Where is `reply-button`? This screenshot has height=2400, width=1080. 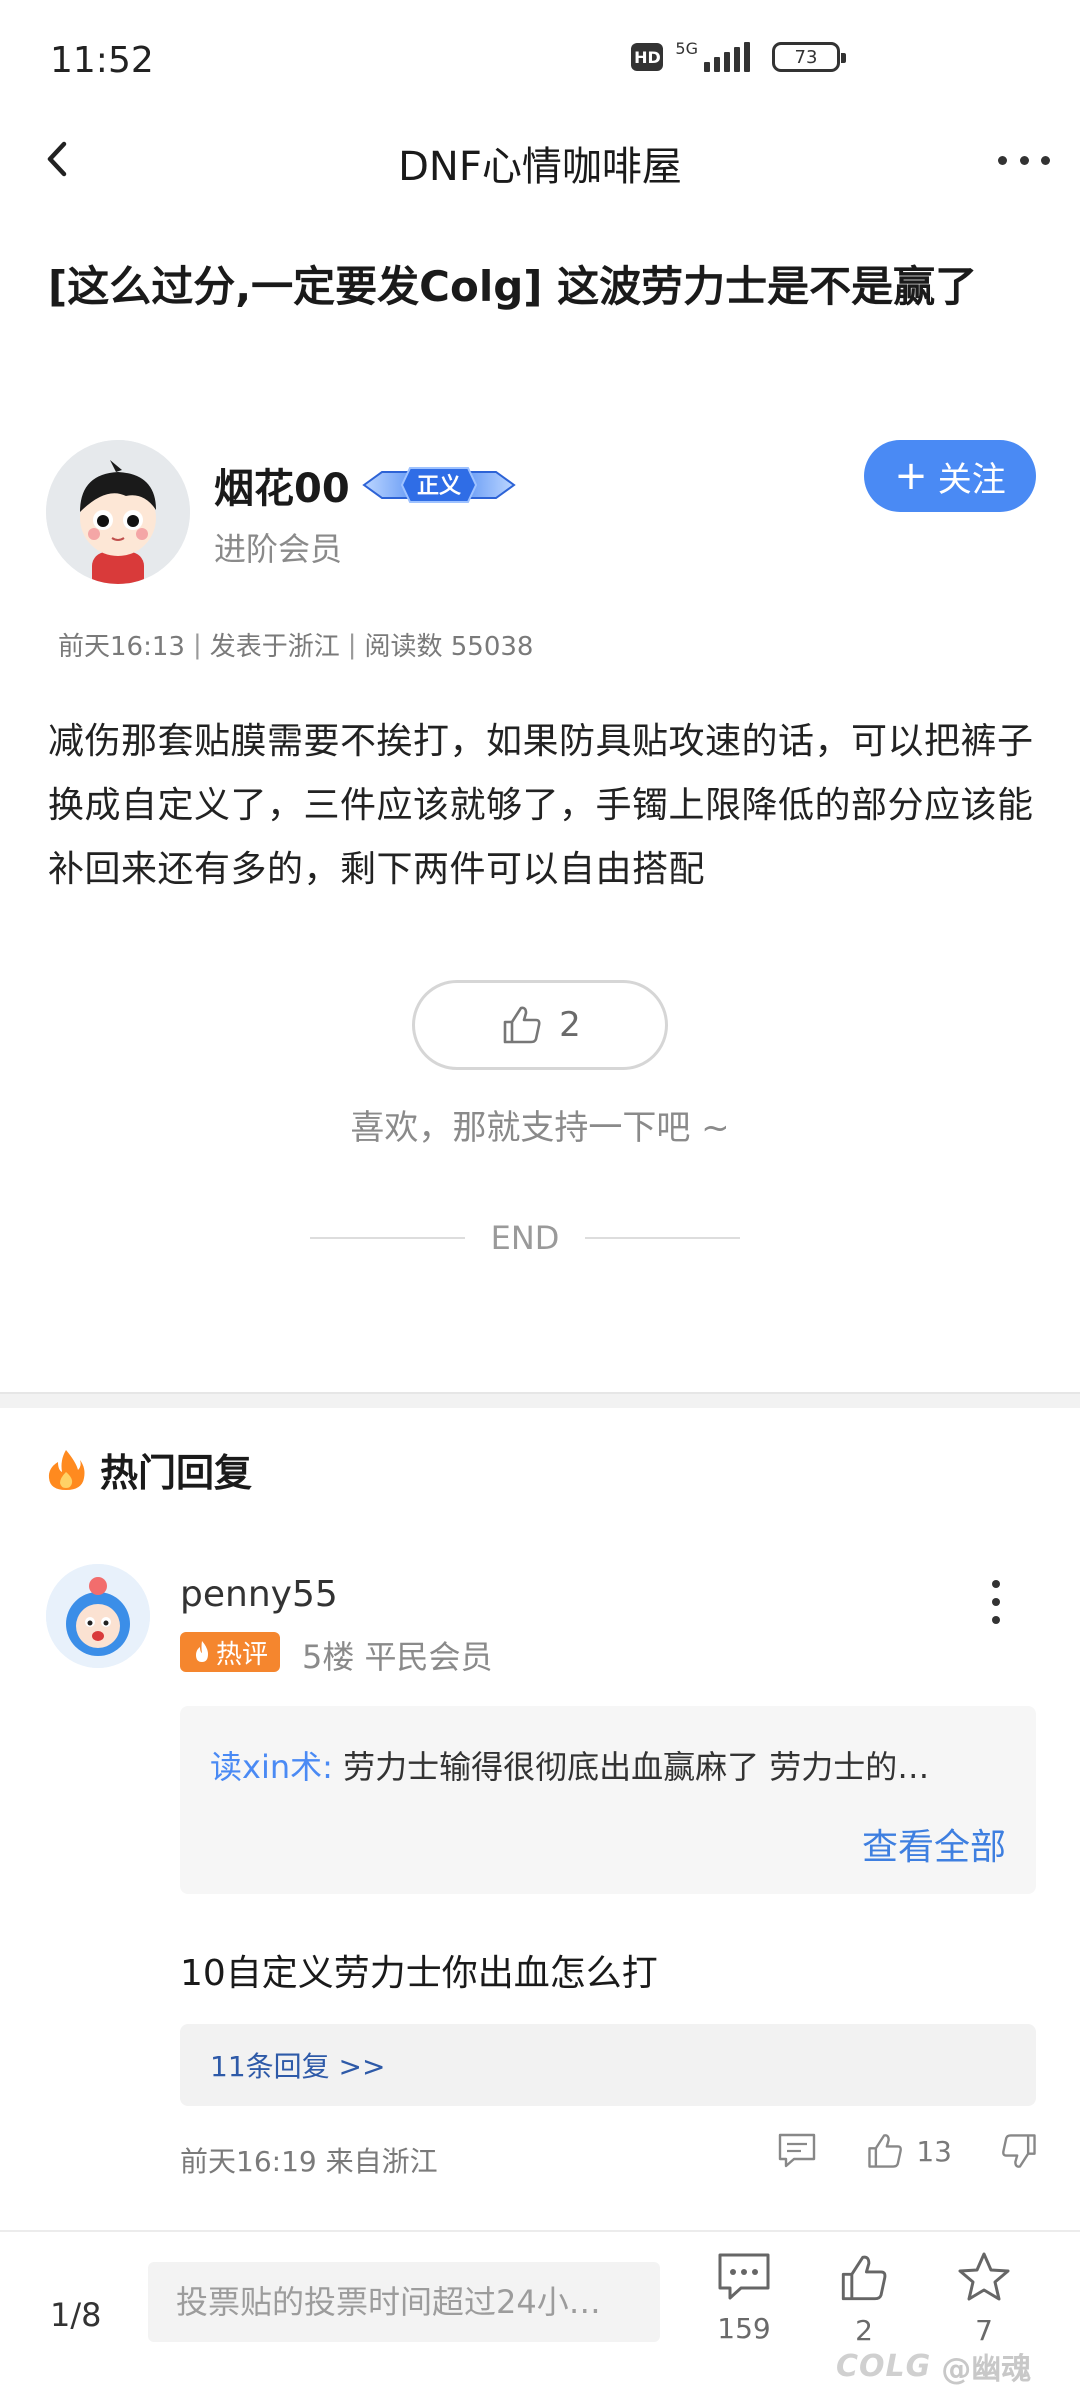
reply-button is located at coordinates (797, 2151).